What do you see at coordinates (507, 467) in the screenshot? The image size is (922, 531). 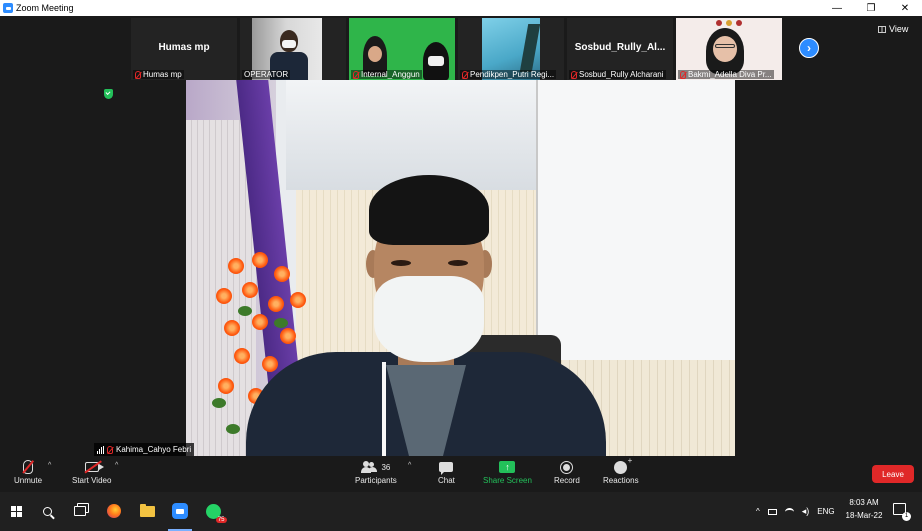 I see `share-screen-icon: ↑` at bounding box center [507, 467].